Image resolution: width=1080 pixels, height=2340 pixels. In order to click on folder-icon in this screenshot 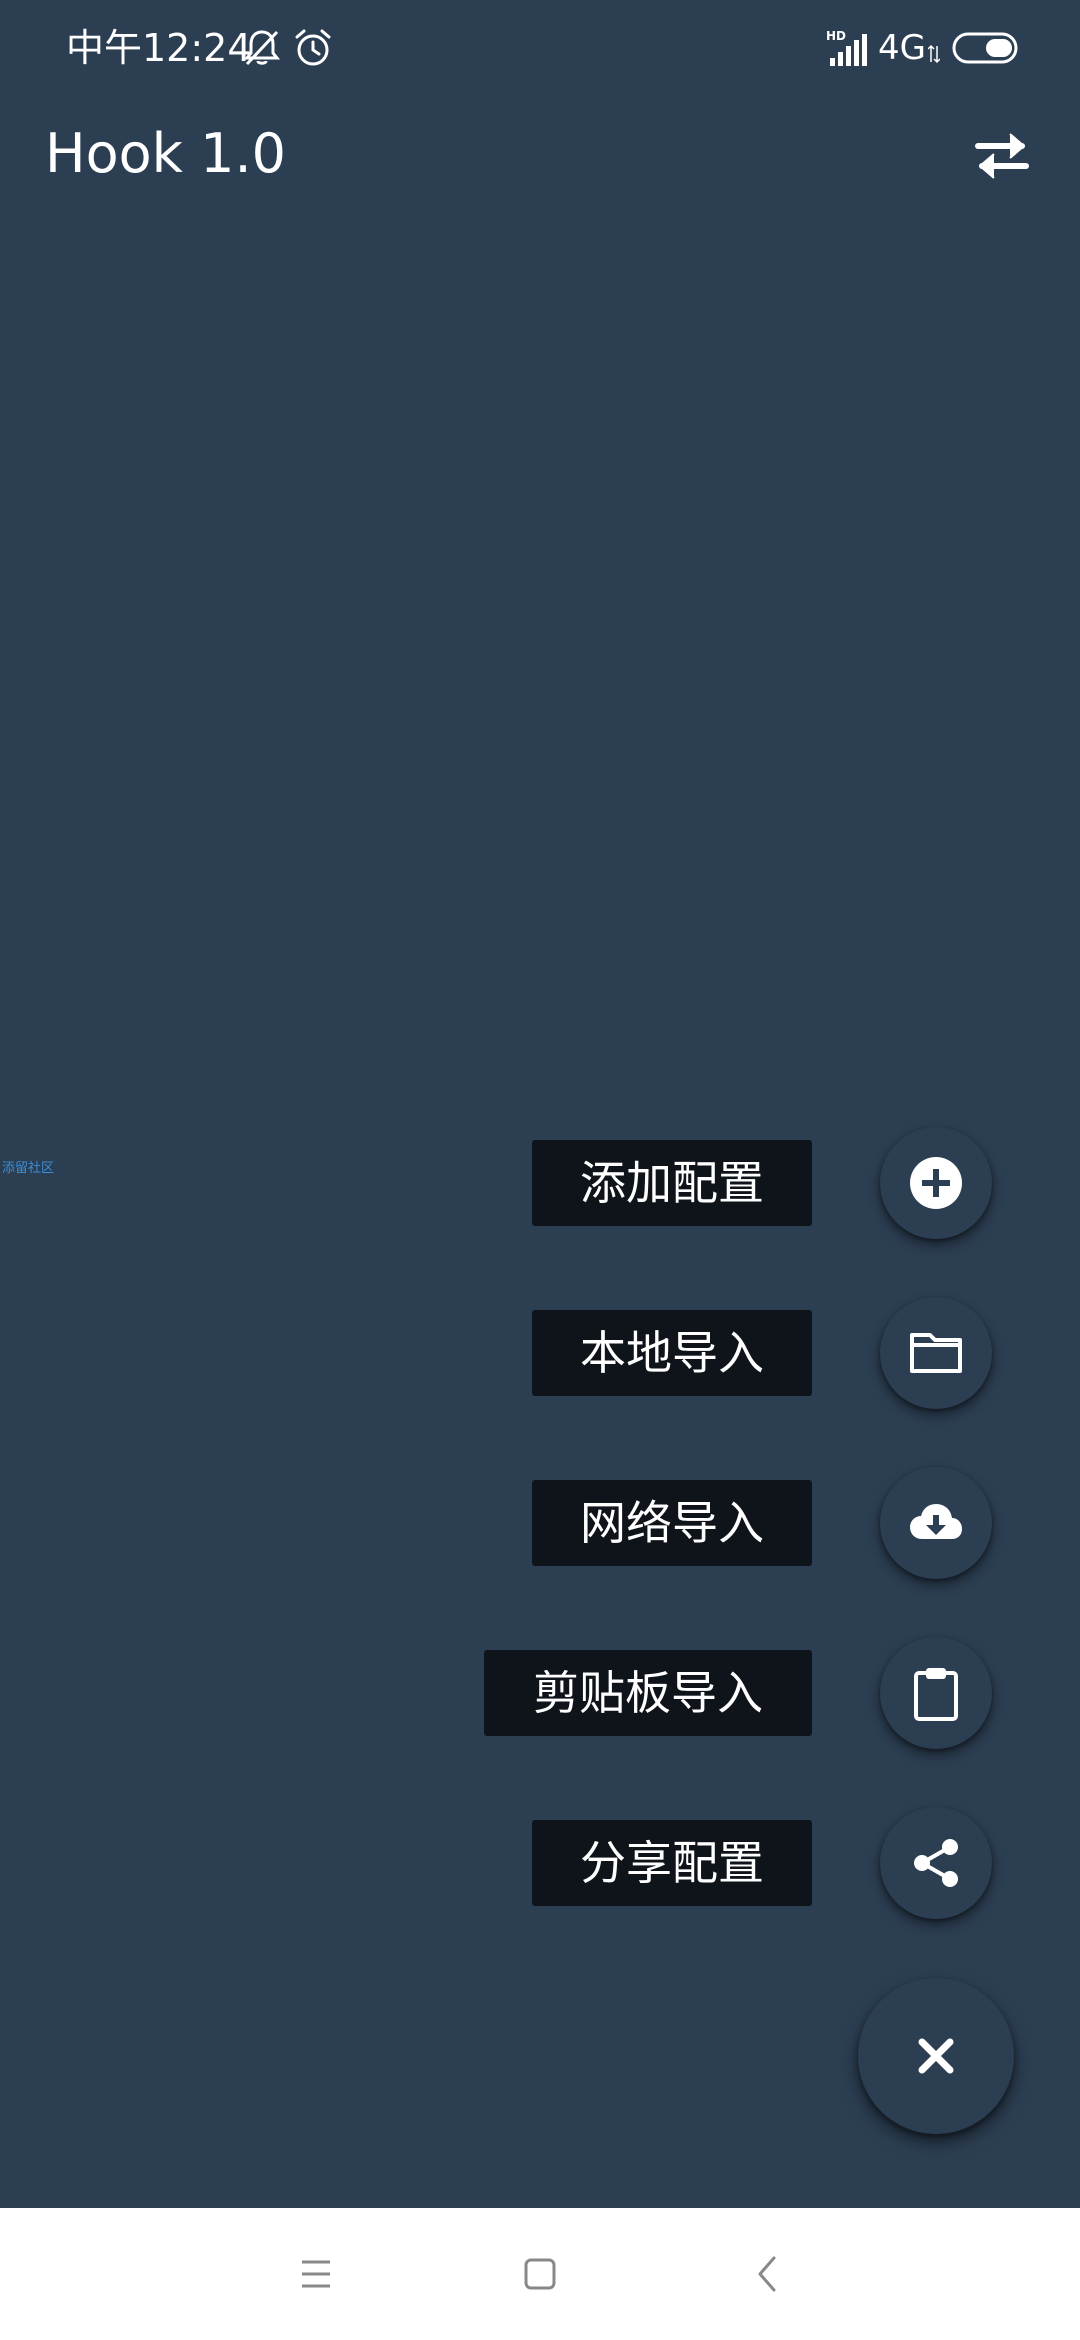, I will do `click(936, 1353)`.